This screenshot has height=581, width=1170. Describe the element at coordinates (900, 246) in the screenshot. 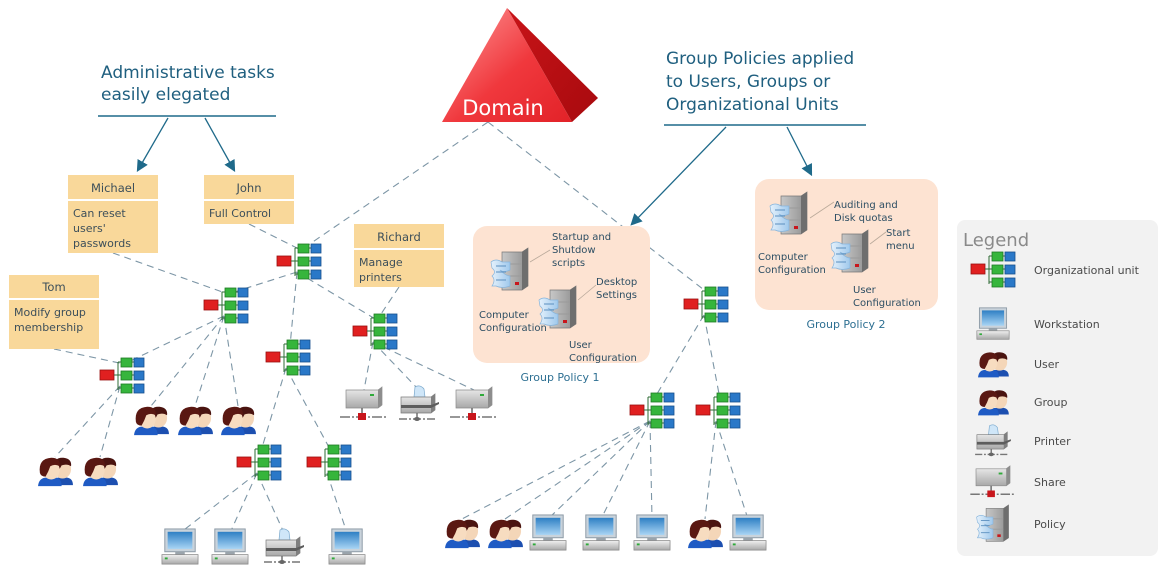

I see `user-setting-line: menu` at that location.